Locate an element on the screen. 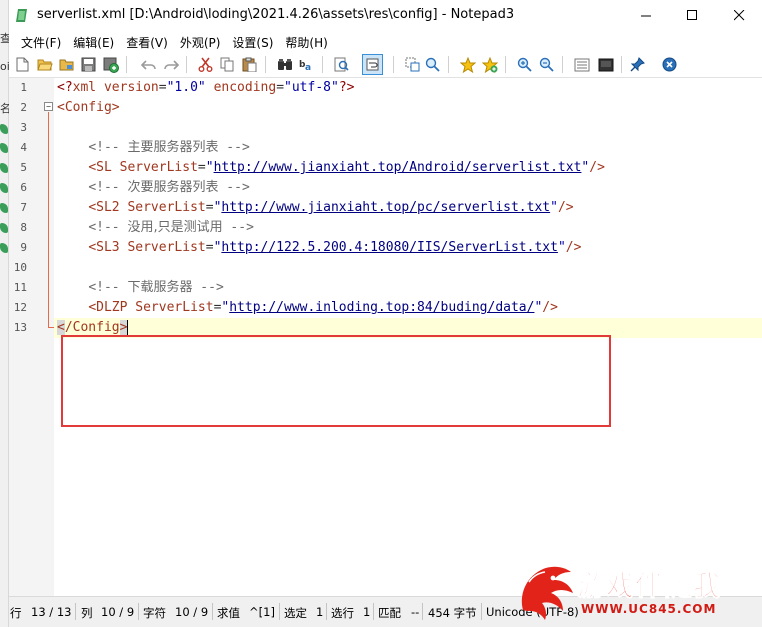 The height and width of the screenshot is (627, 762). menu-file: 文件(F) is located at coordinates (41, 41).